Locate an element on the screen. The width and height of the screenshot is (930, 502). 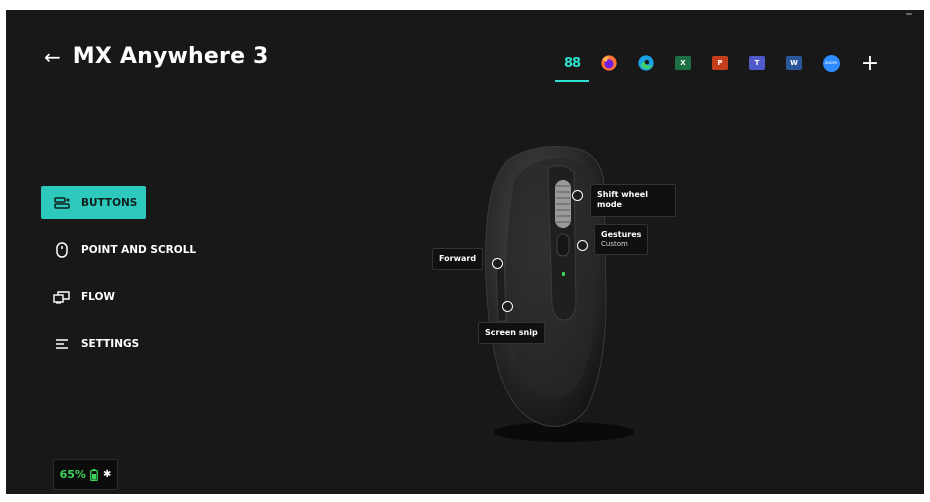
edge-app is located at coordinates (646, 63).